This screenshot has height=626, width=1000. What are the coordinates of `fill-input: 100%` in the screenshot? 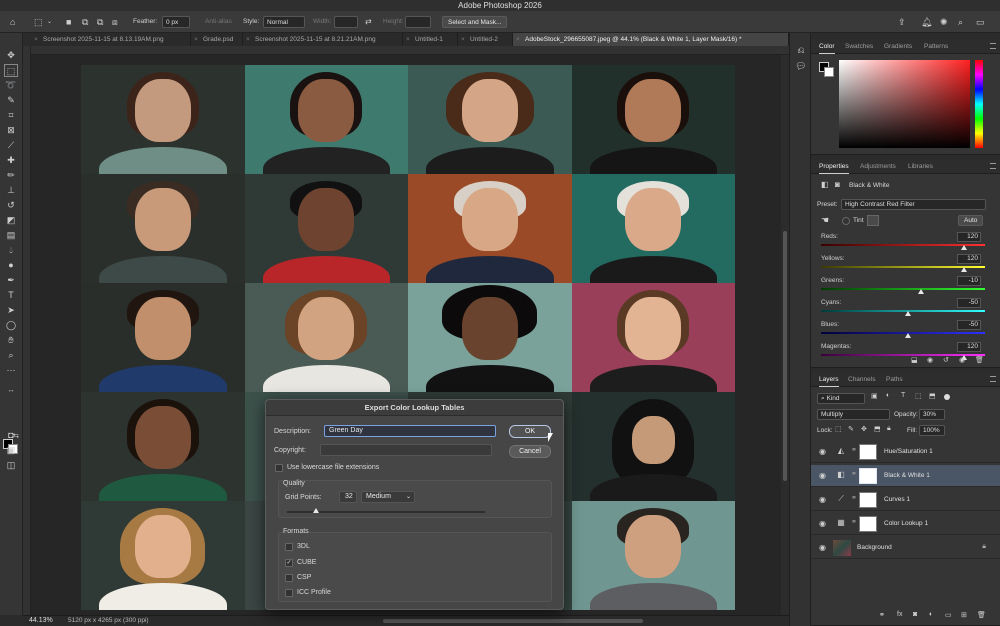 It's located at (932, 430).